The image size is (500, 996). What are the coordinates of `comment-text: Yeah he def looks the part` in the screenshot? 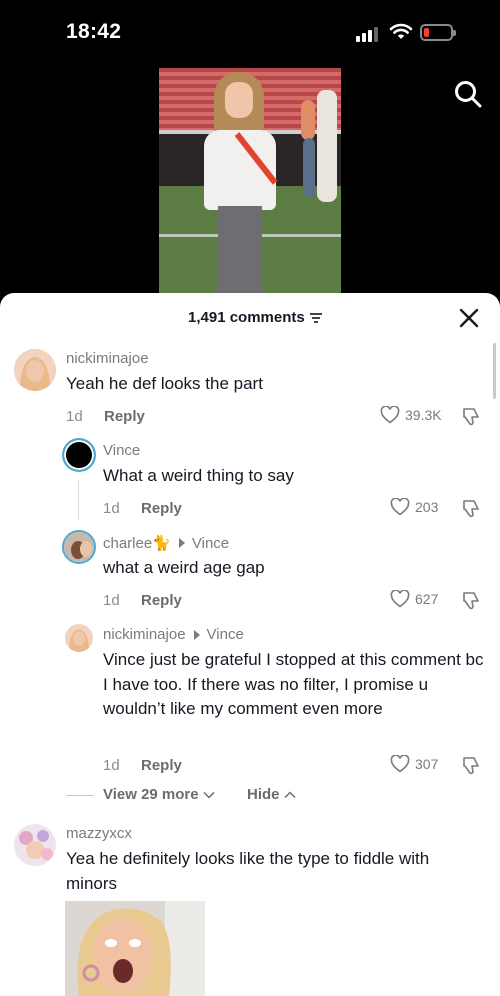 It's located at (164, 383).